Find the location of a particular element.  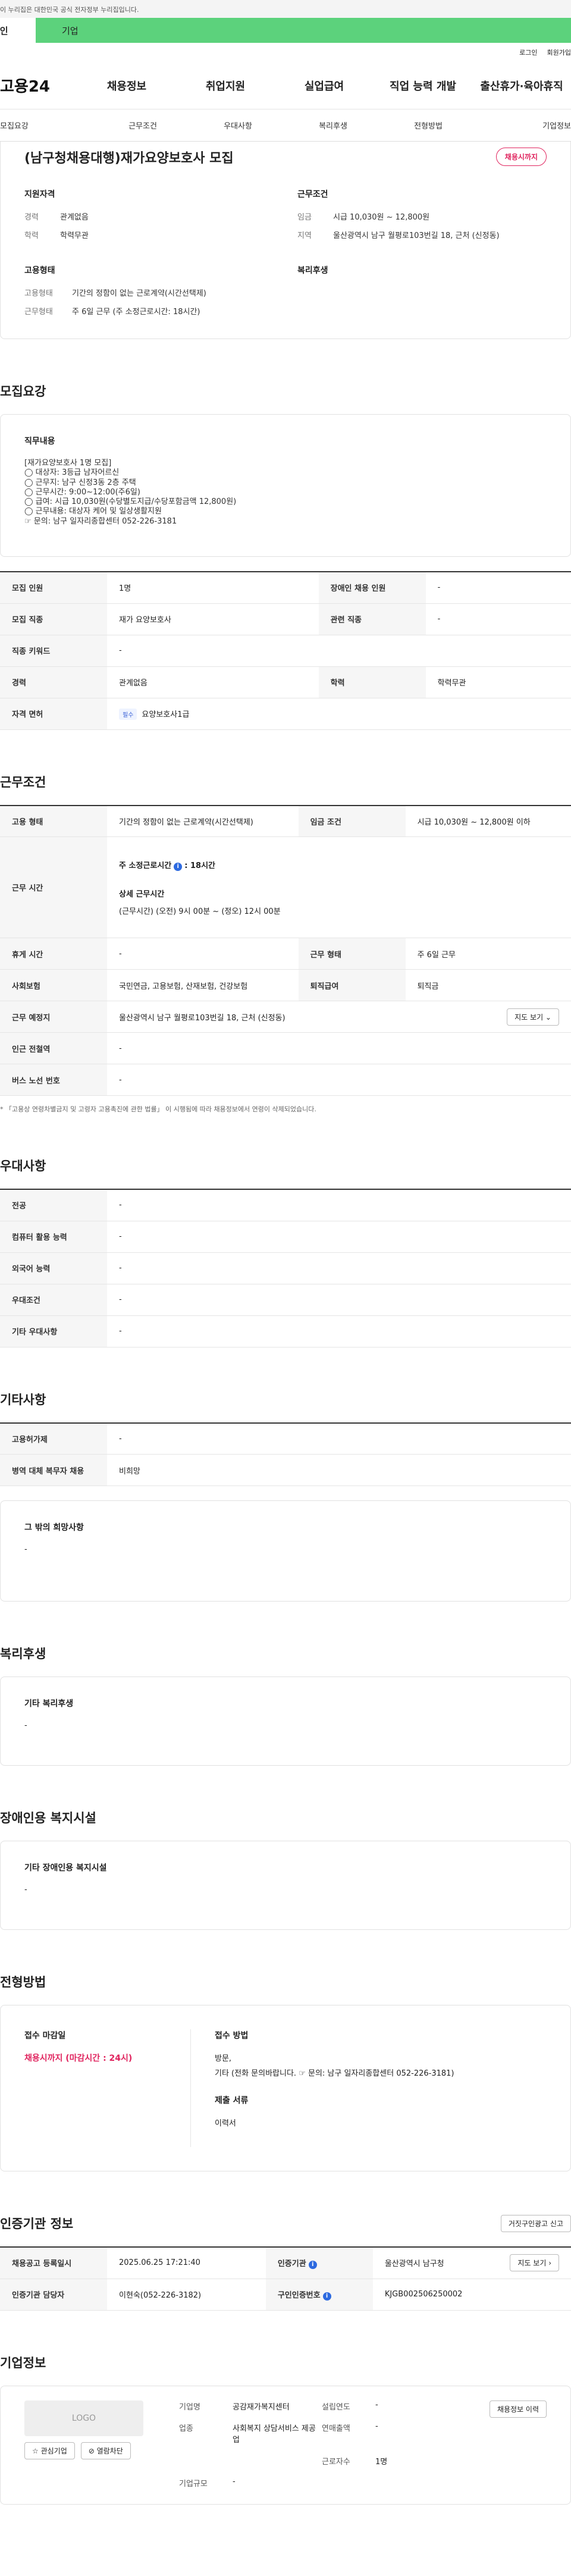

table-row: 자격 면허 필수 요양보호사1급 is located at coordinates (285, 714).